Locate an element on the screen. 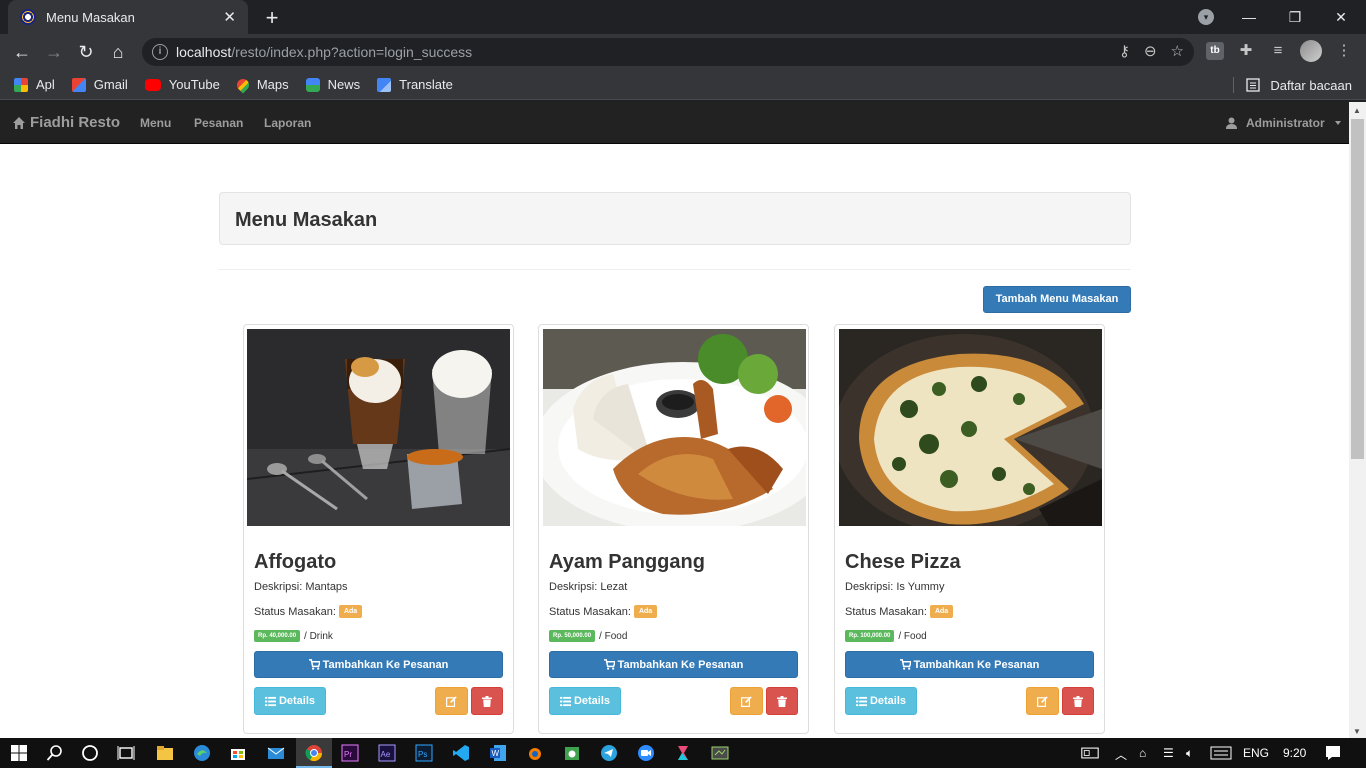 This screenshot has width=1366, height=768. edge-icon is located at coordinates (202, 753).